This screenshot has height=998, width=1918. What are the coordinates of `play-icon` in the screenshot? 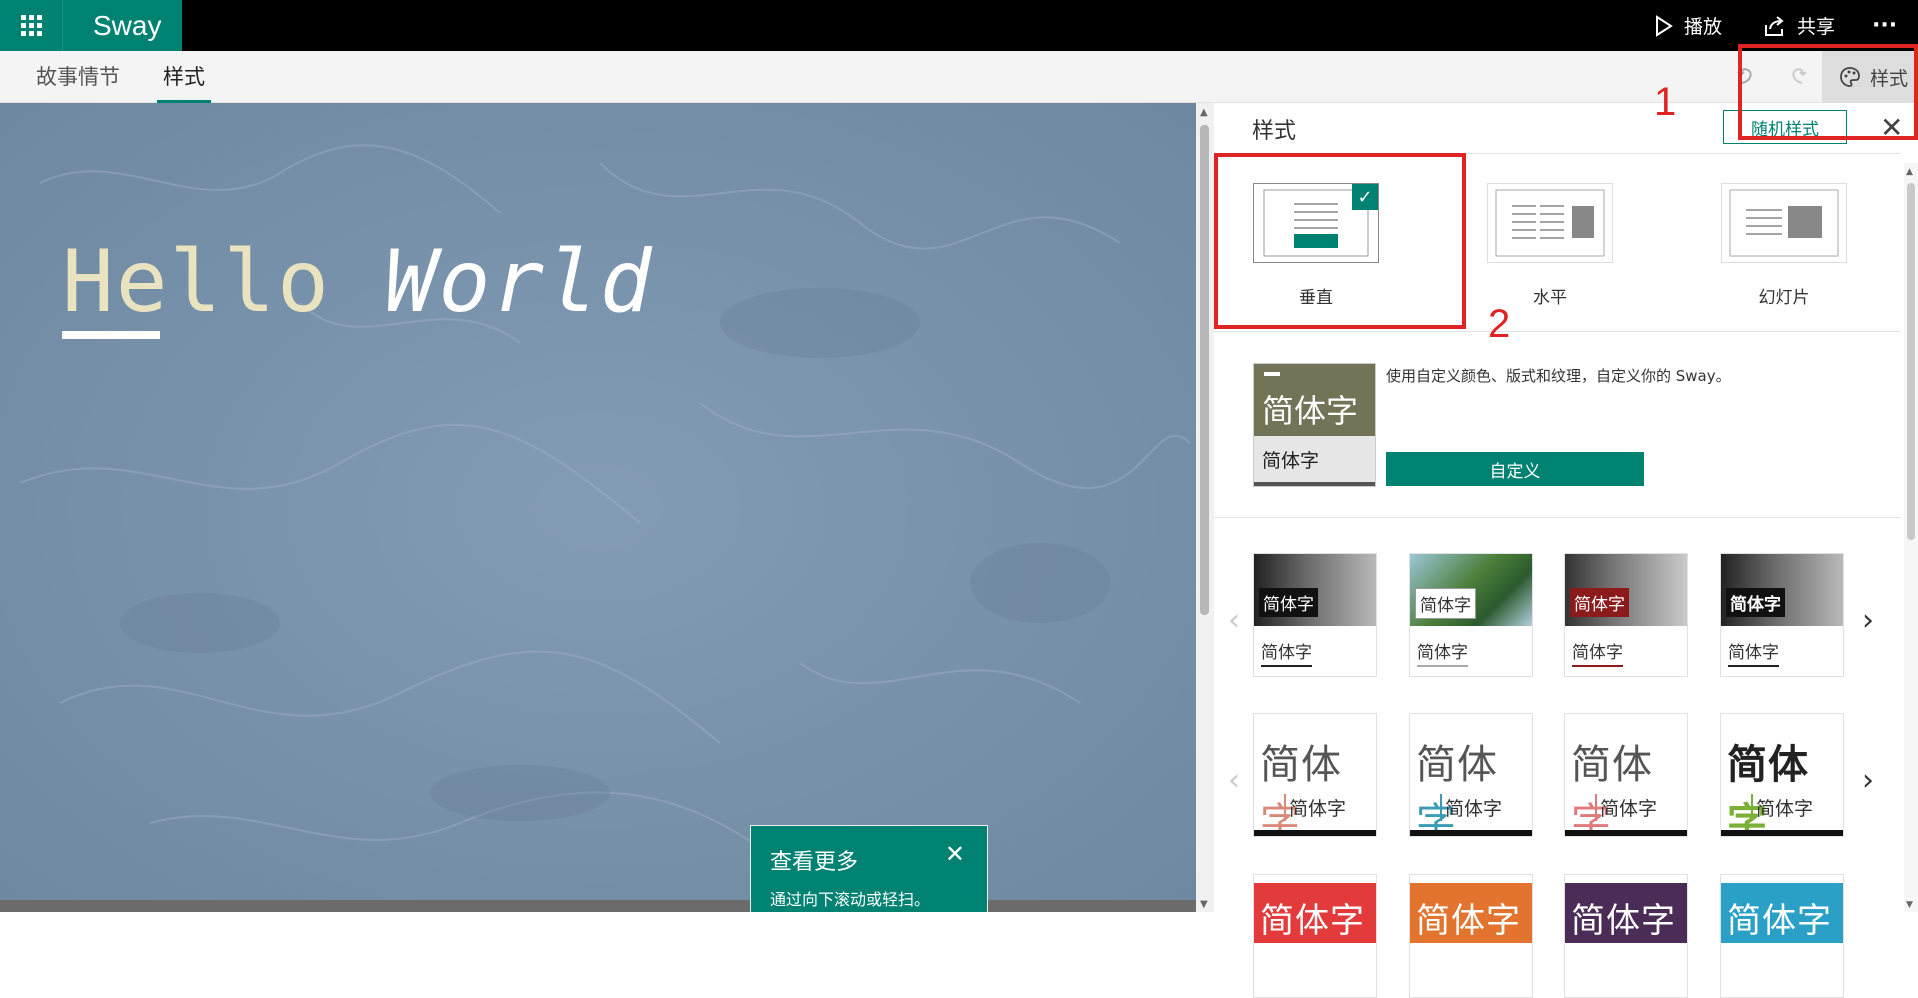 It's located at (1664, 25).